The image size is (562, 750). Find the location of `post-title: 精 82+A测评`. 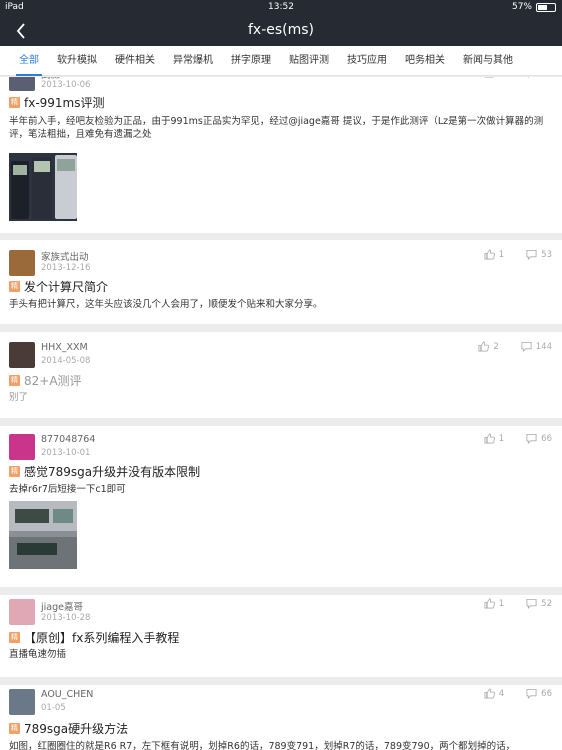

post-title: 精 82+A测评 is located at coordinates (45, 380).